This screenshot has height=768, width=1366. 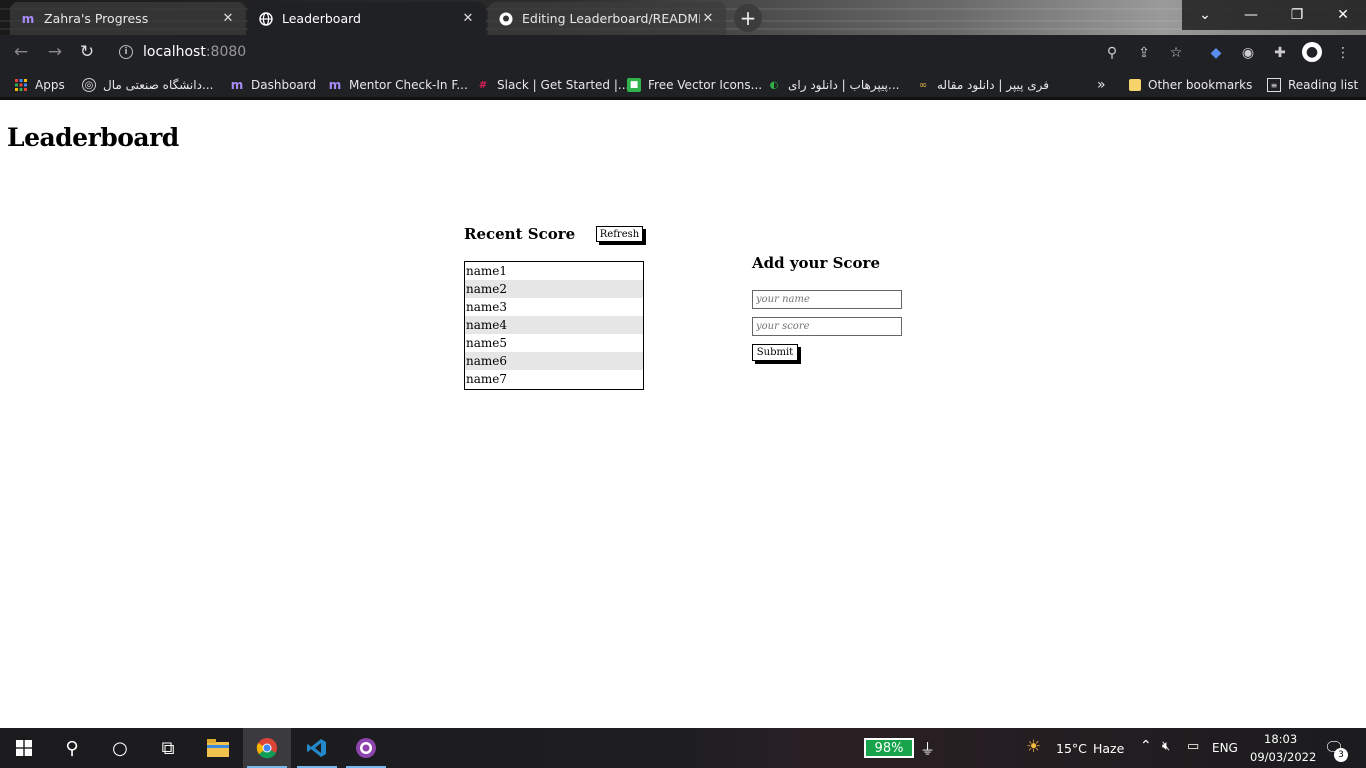 I want to click on browser-toolbar: ← → ↻ i localhost:8080 ⚲ ⇪ ☆ ◆ ◉ ✚ ● ⋮, so click(x=683, y=52).